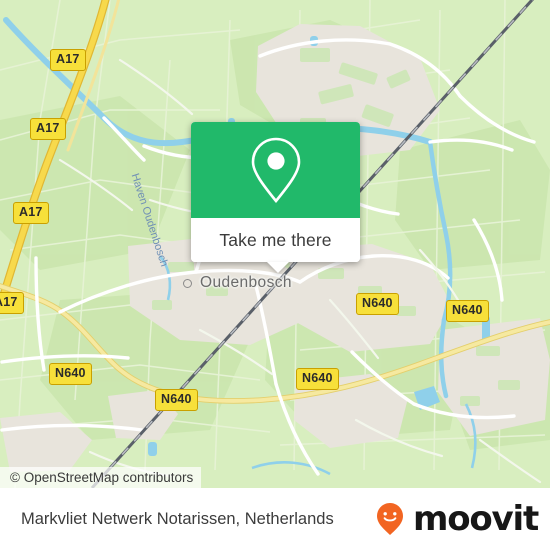 Image resolution: width=550 pixels, height=550 pixels. Describe the element at coordinates (389, 519) in the screenshot. I see `moovit-smiley-pin-icon` at that location.